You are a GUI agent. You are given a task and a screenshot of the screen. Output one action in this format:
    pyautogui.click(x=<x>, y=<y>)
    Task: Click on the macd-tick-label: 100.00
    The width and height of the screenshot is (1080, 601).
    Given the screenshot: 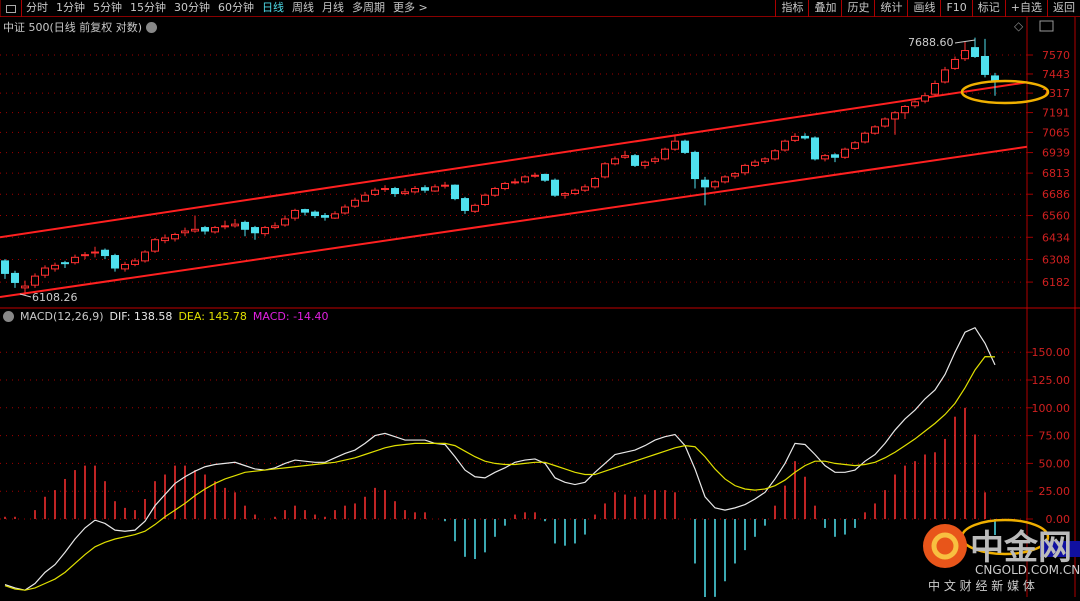 What is the action you would take?
    pyautogui.click(x=1051, y=408)
    